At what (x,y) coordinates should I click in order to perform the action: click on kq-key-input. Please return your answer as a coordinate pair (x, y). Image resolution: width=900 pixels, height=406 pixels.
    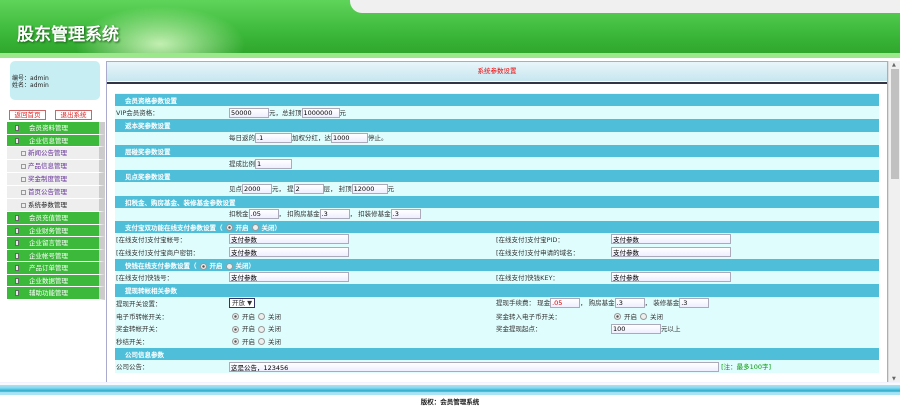
    Looking at the image, I should click on (671, 277).